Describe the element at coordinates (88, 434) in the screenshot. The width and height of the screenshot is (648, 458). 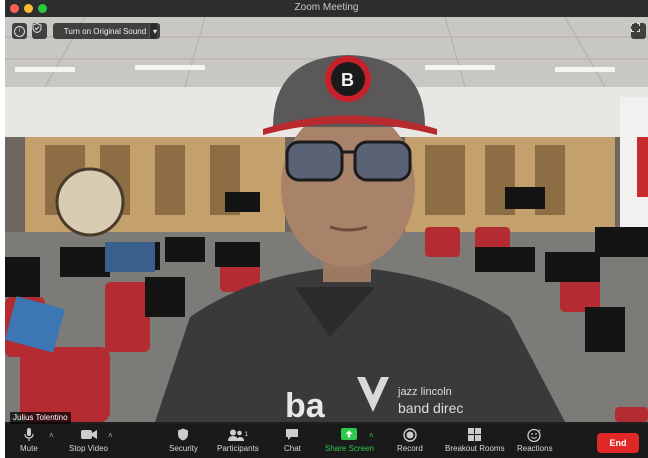
I see `video-camera-icon` at that location.